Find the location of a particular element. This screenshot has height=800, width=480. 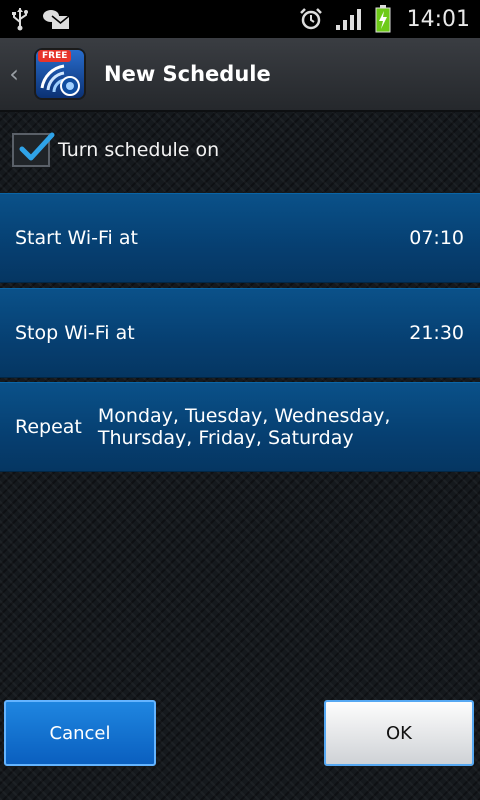

checkmark-icon is located at coordinates (37, 146).